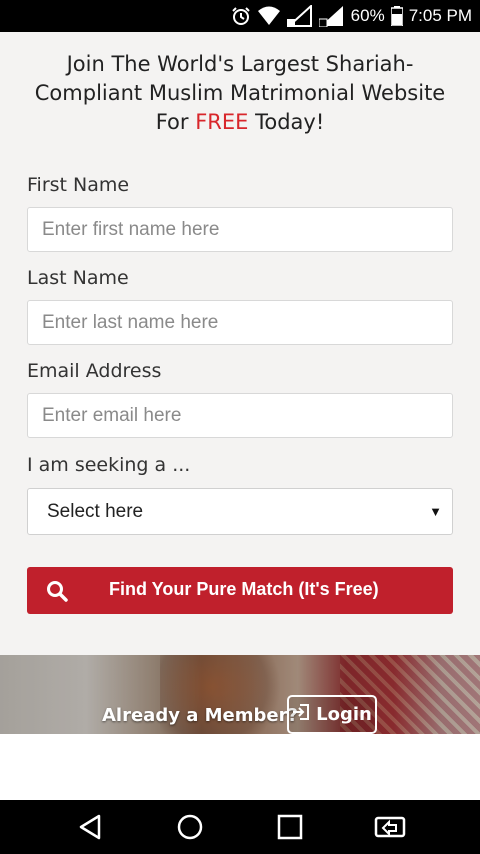 This screenshot has width=480, height=854. I want to click on already-member-text: Already a Member?, so click(200, 715).